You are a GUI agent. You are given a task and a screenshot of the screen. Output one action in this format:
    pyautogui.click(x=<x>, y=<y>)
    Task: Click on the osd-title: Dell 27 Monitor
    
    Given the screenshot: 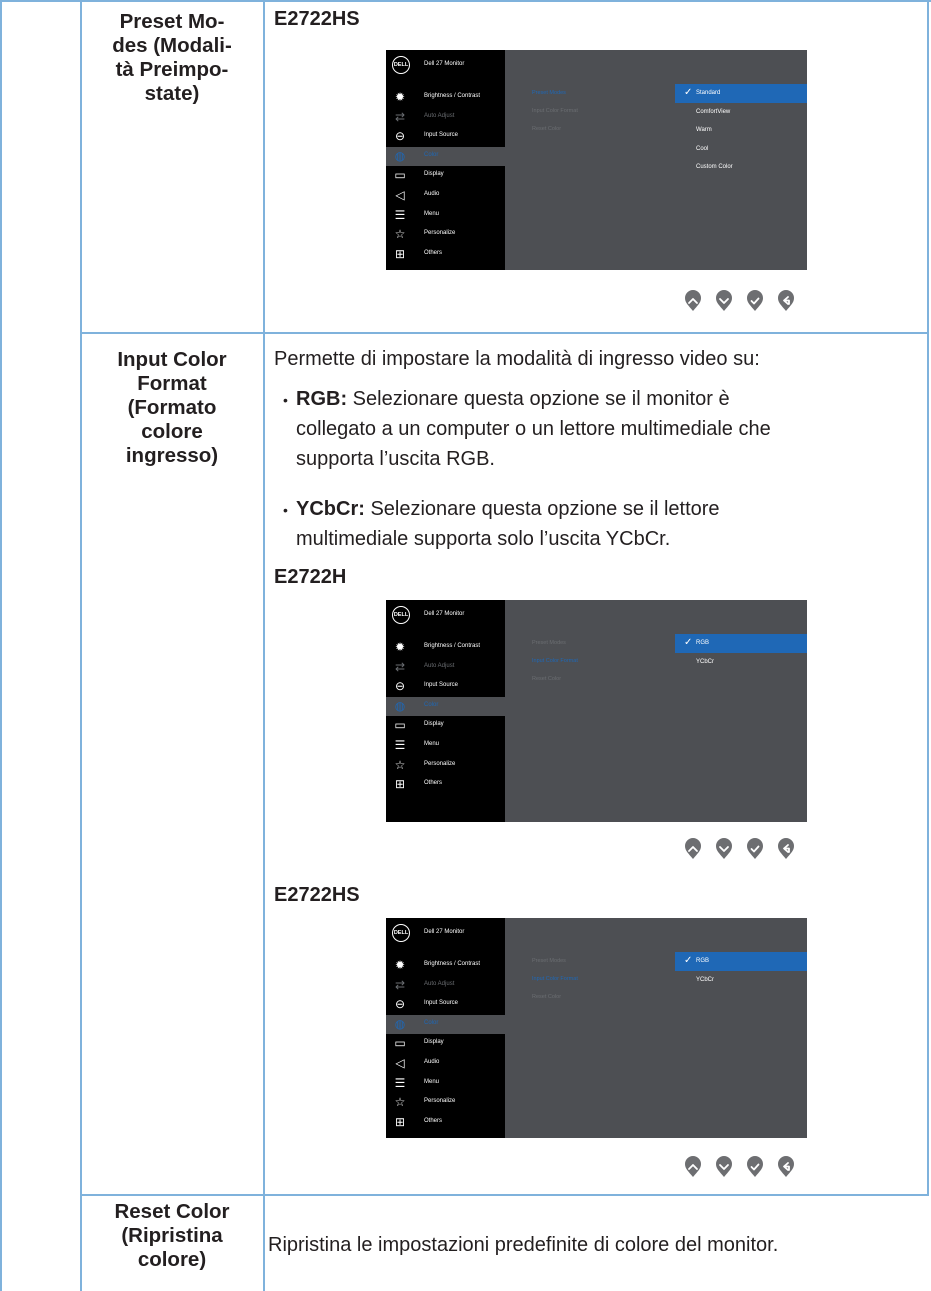 What is the action you would take?
    pyautogui.click(x=444, y=614)
    